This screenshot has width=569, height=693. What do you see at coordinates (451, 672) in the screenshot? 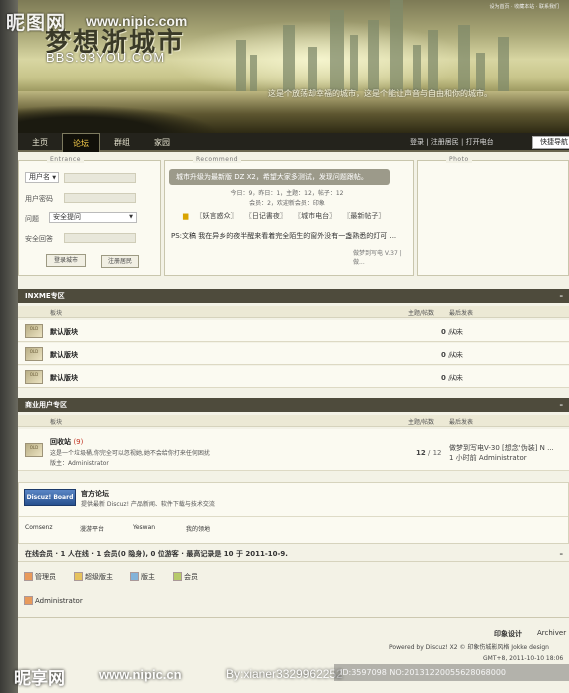
I see `watermark-id: ID:3597098 NO:20131220055628068000` at bounding box center [451, 672].